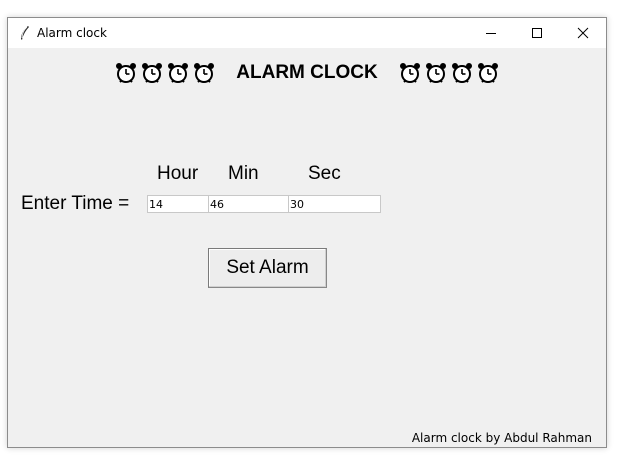 The height and width of the screenshot is (461, 623). I want to click on close-icon, so click(583, 33).